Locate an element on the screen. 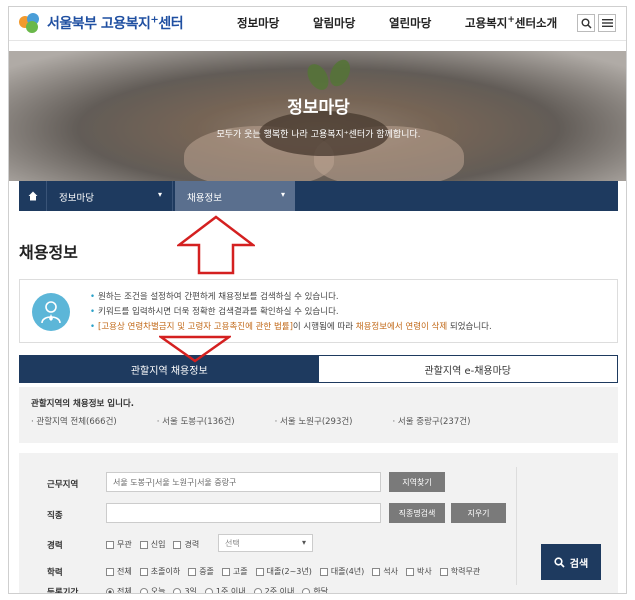 This screenshot has height=600, width=635. career-option: 무관 is located at coordinates (119, 544).